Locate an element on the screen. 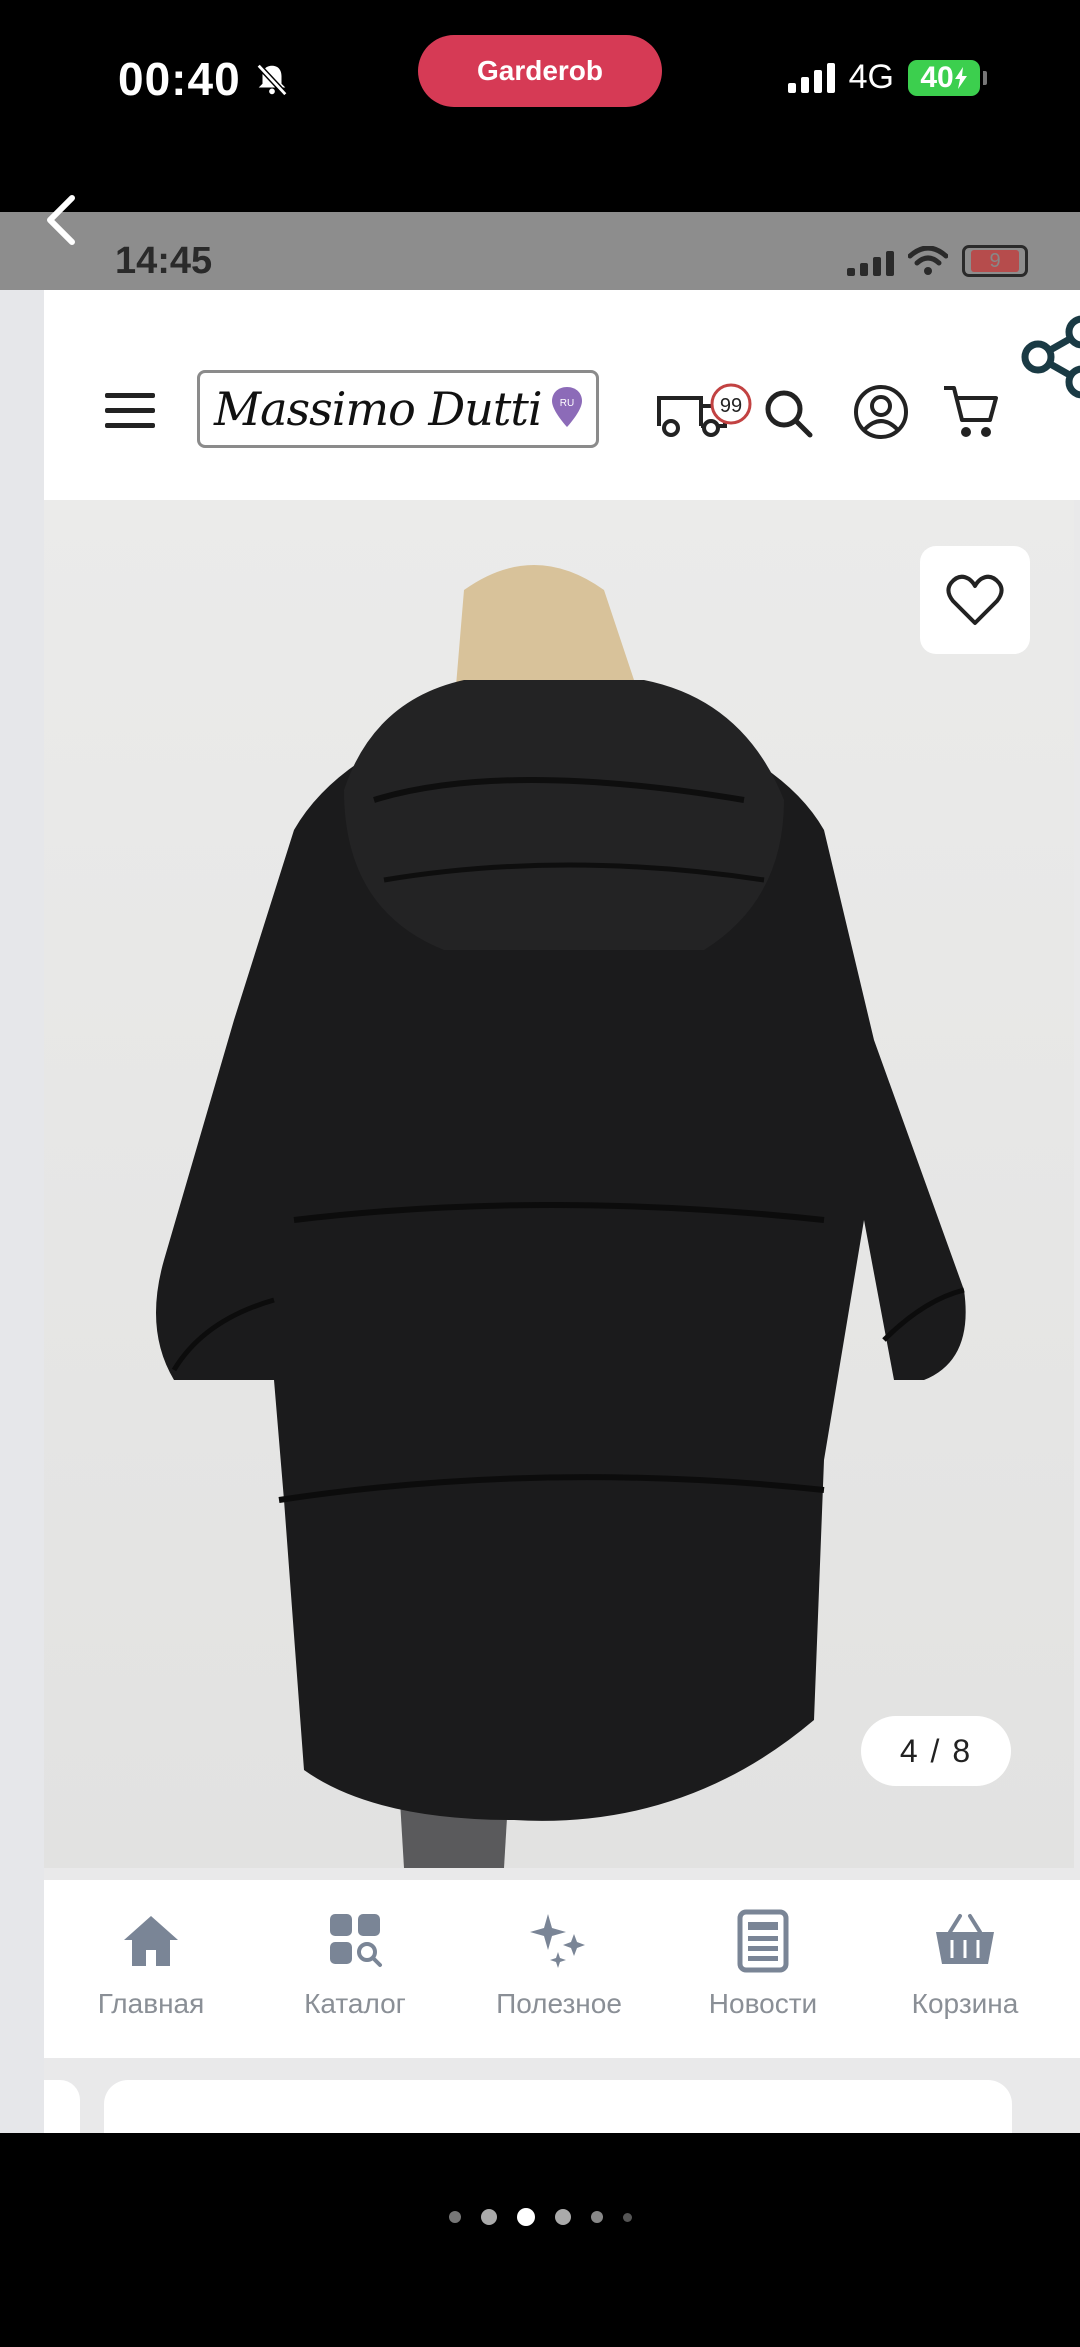  catalog-icon is located at coordinates (356, 1940).